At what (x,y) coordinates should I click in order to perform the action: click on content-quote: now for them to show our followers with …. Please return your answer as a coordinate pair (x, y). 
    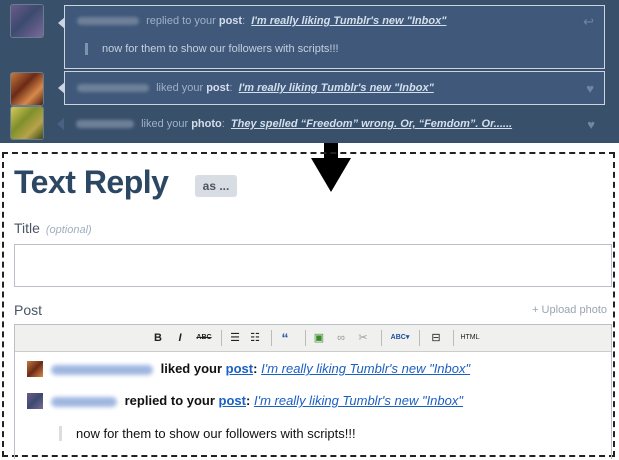
    Looking at the image, I should click on (207, 433).